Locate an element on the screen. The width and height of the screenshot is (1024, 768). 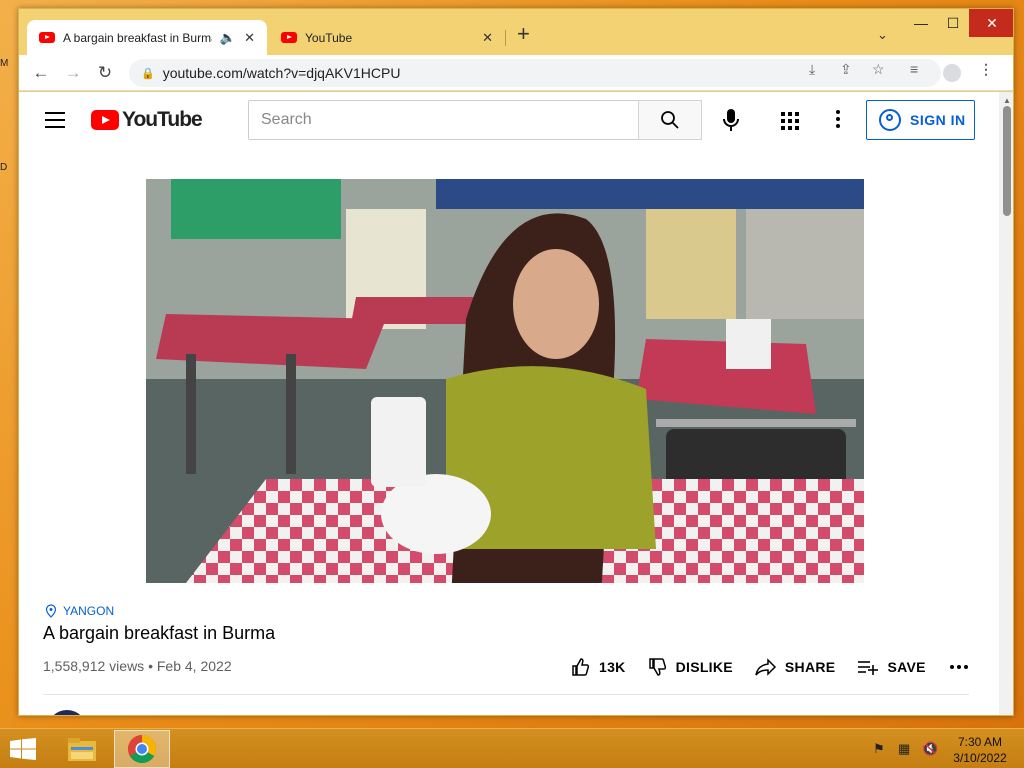
share-arrow-icon is located at coordinates (765, 667).